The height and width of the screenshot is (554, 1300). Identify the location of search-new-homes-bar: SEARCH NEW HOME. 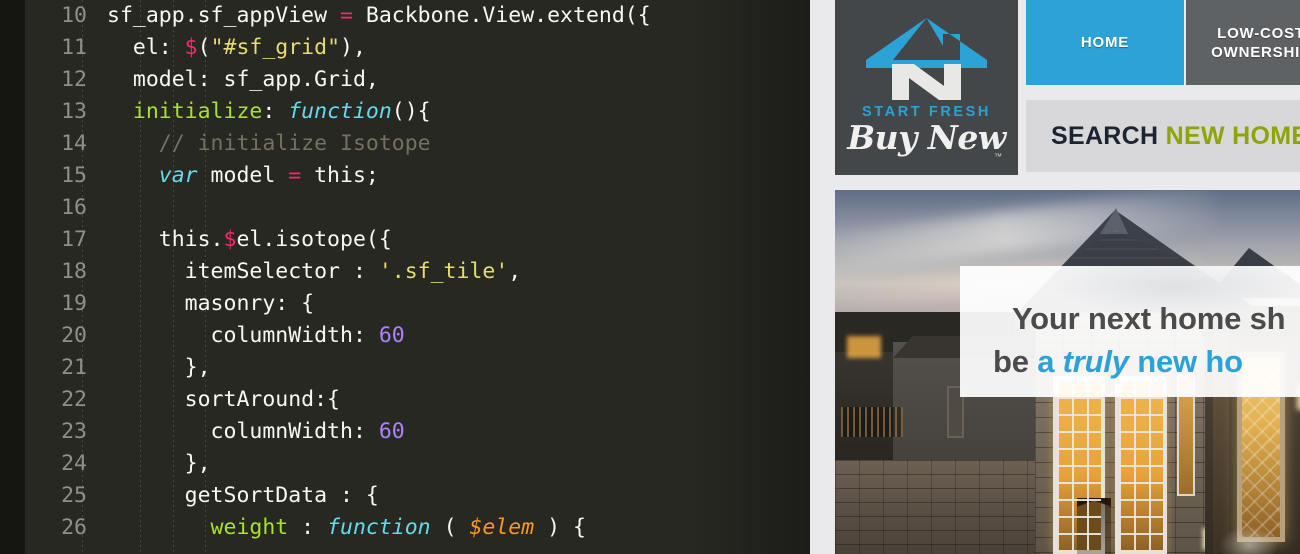
(1163, 136).